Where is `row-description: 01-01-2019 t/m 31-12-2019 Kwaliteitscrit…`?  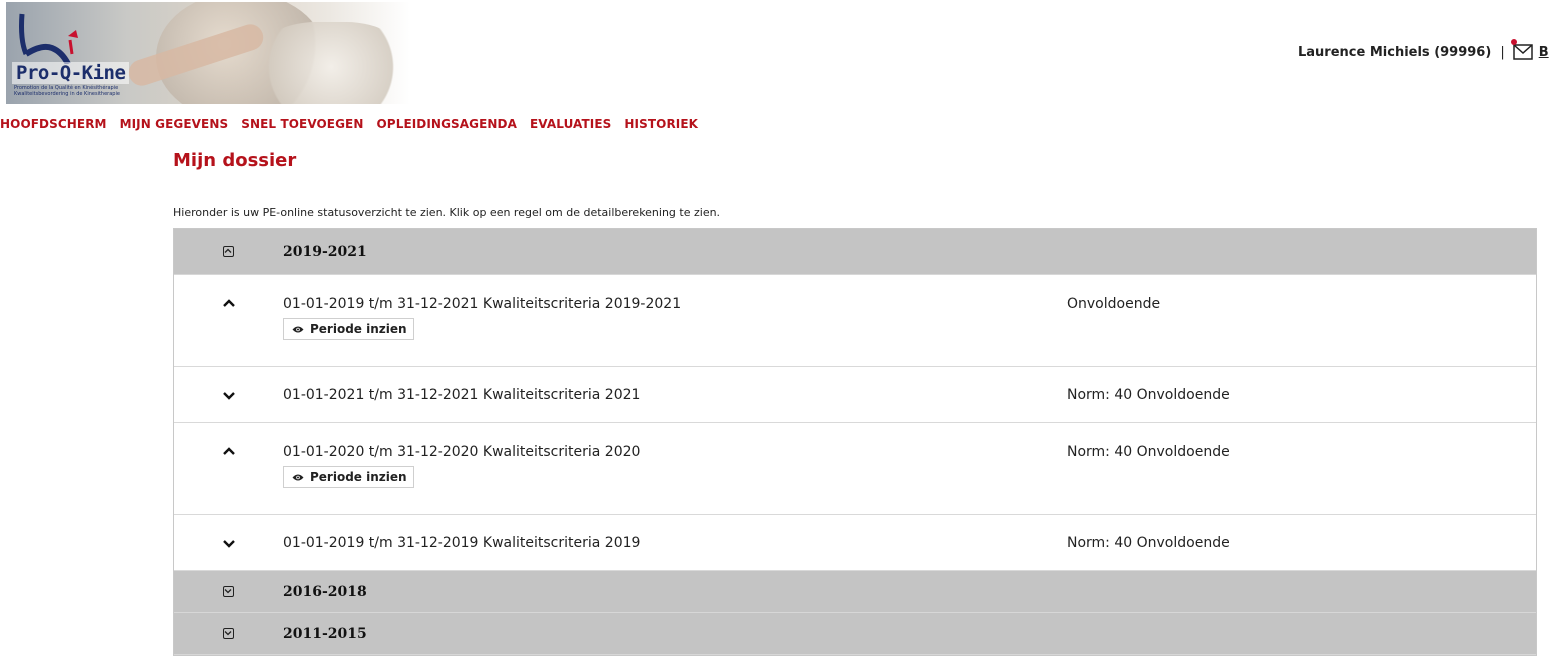 row-description: 01-01-2019 t/m 31-12-2019 Kwaliteitscrit… is located at coordinates (462, 542).